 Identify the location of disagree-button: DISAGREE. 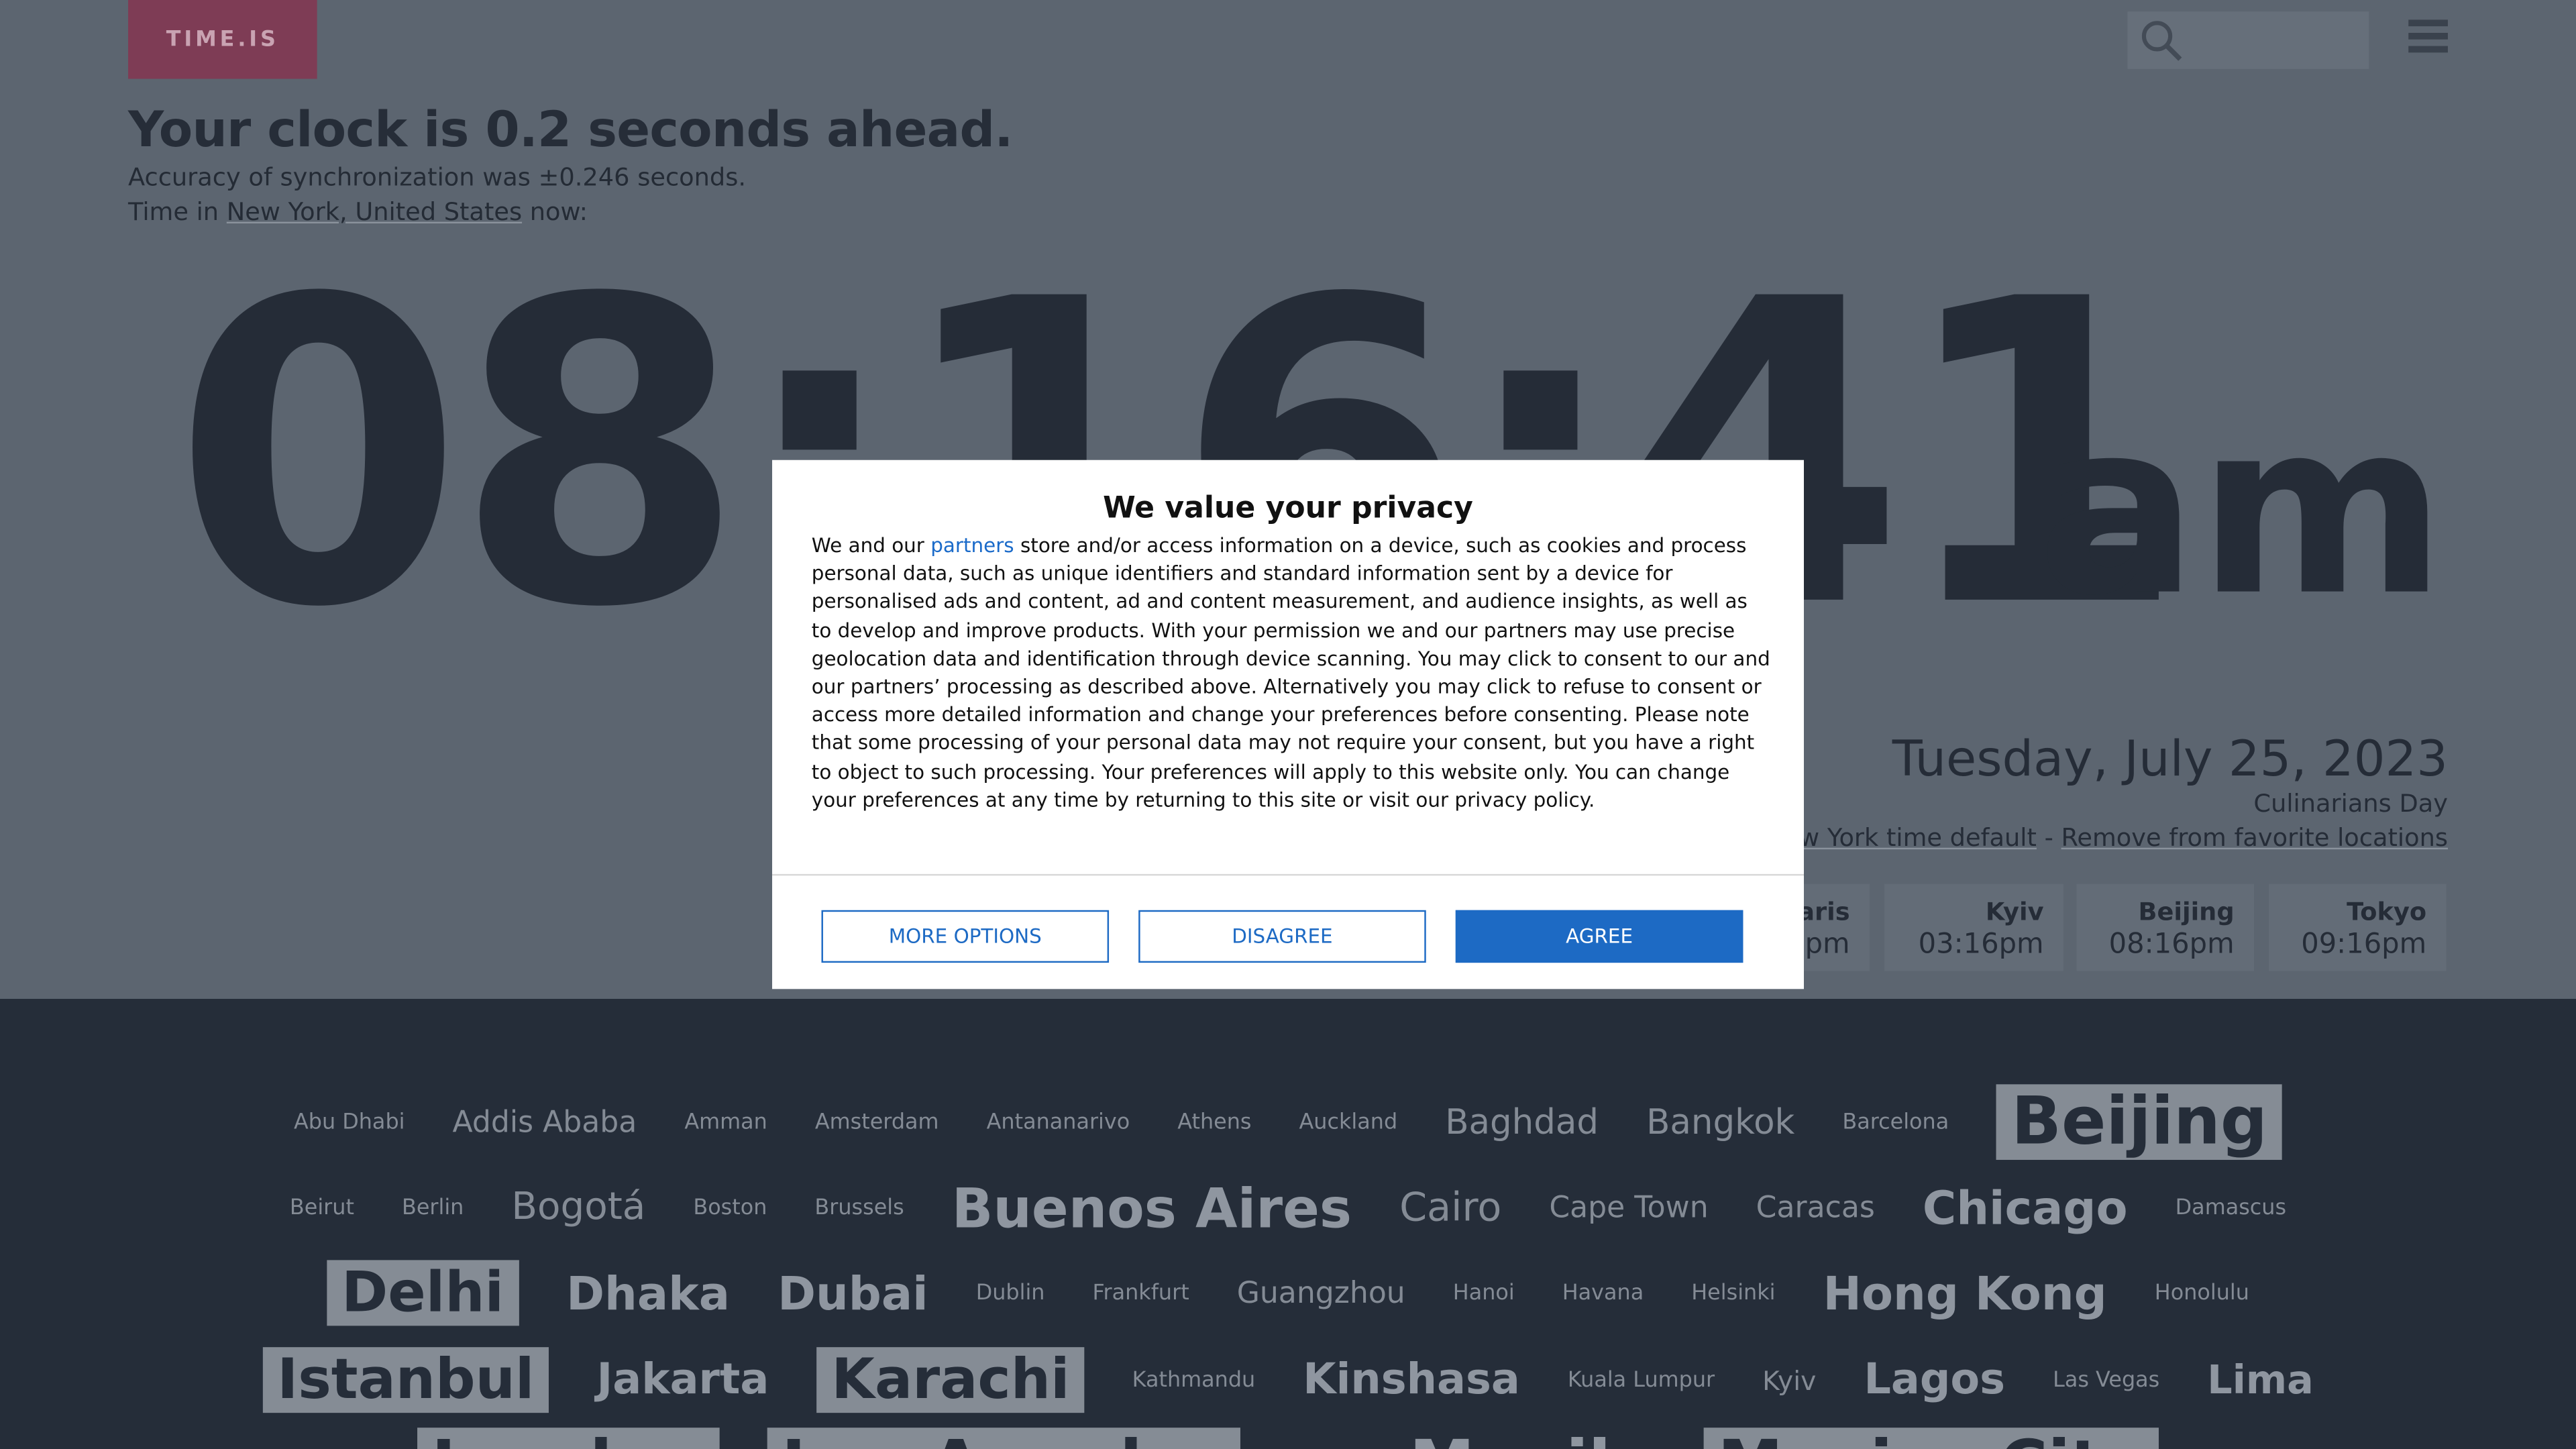
(1282, 936).